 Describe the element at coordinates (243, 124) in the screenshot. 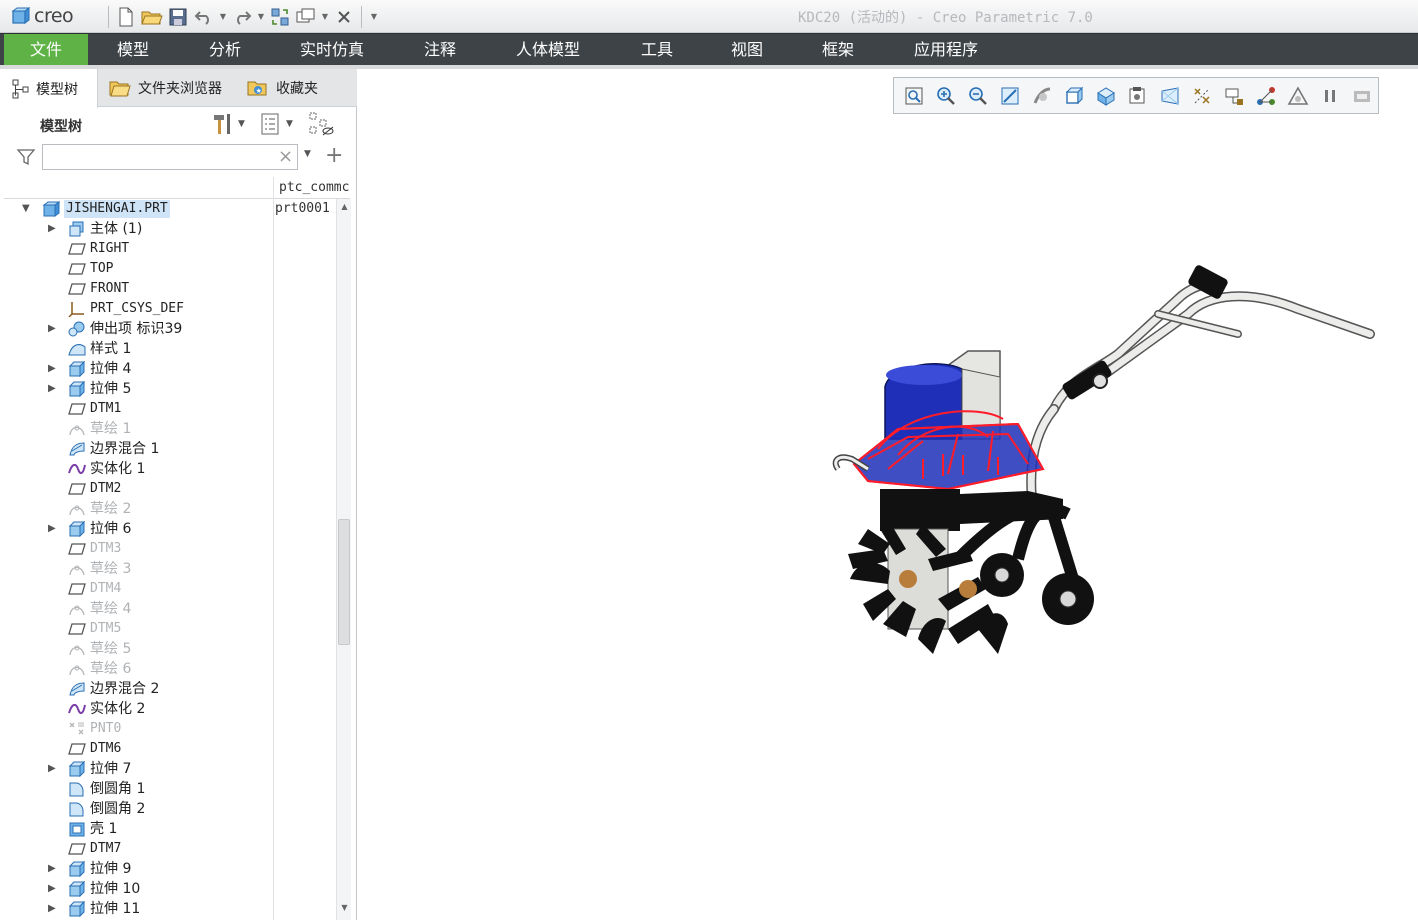

I see `tree-settings-dropdown-icon: ▼` at that location.